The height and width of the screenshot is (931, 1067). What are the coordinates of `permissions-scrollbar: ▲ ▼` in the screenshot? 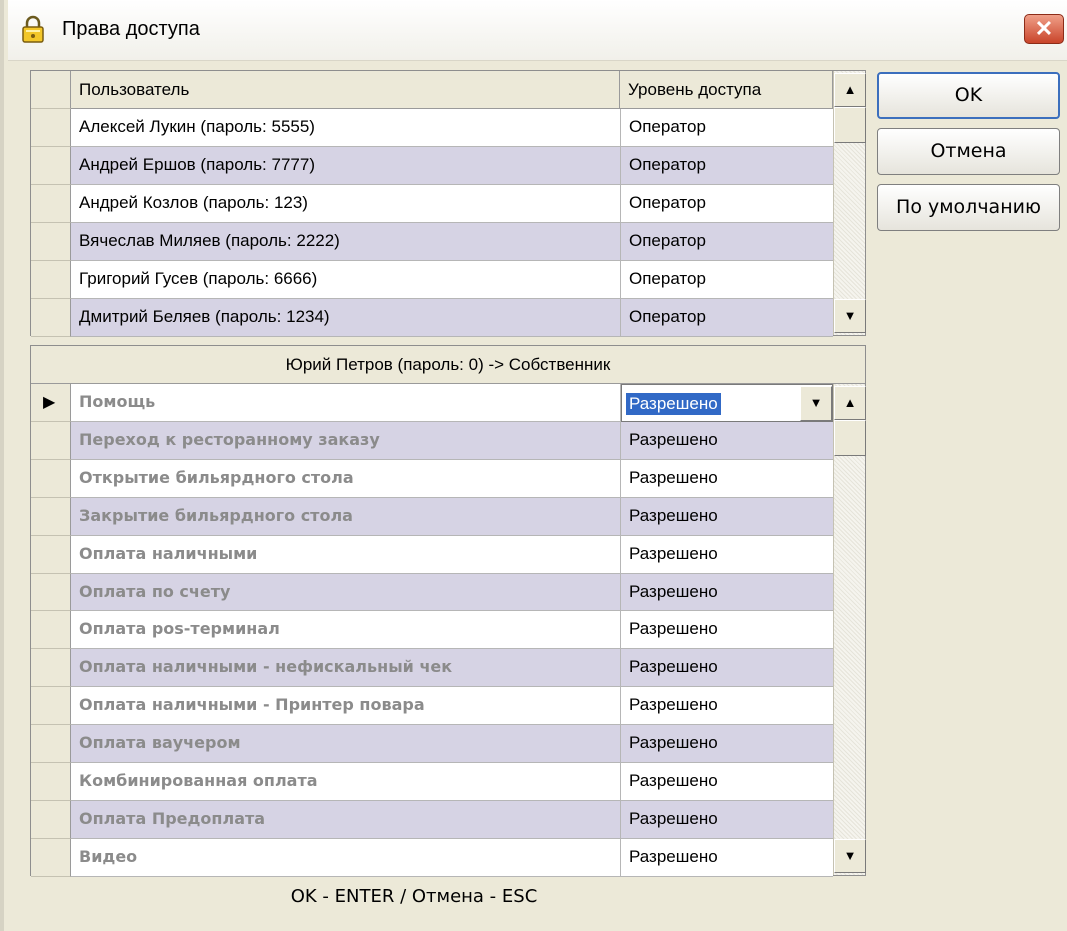 It's located at (849, 629).